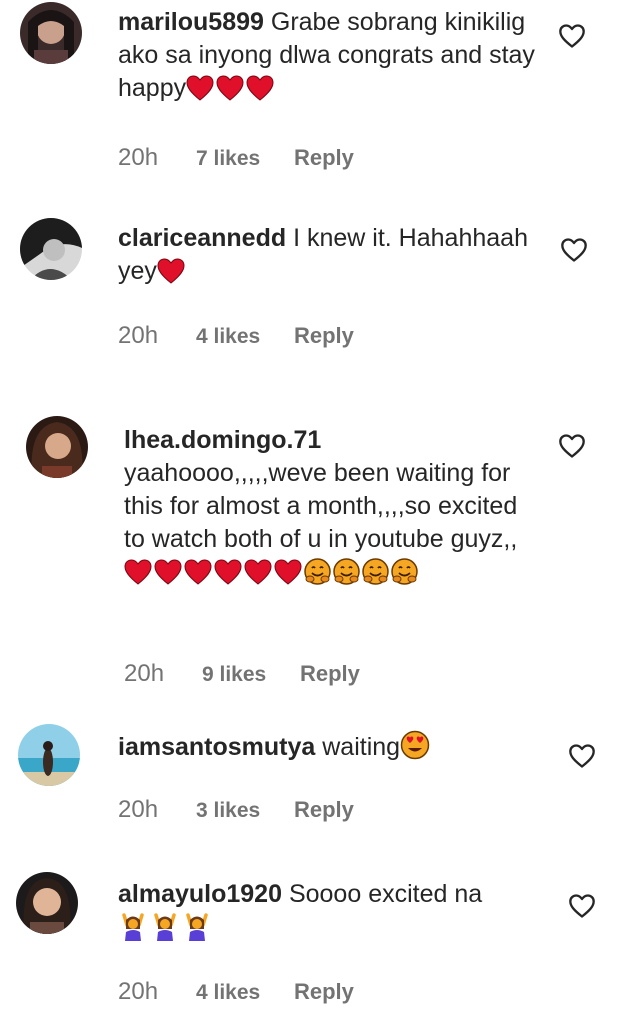 This screenshot has width=623, height=1024. Describe the element at coordinates (385, 894) in the screenshot. I see `comment-text: Soooo excited na` at that location.